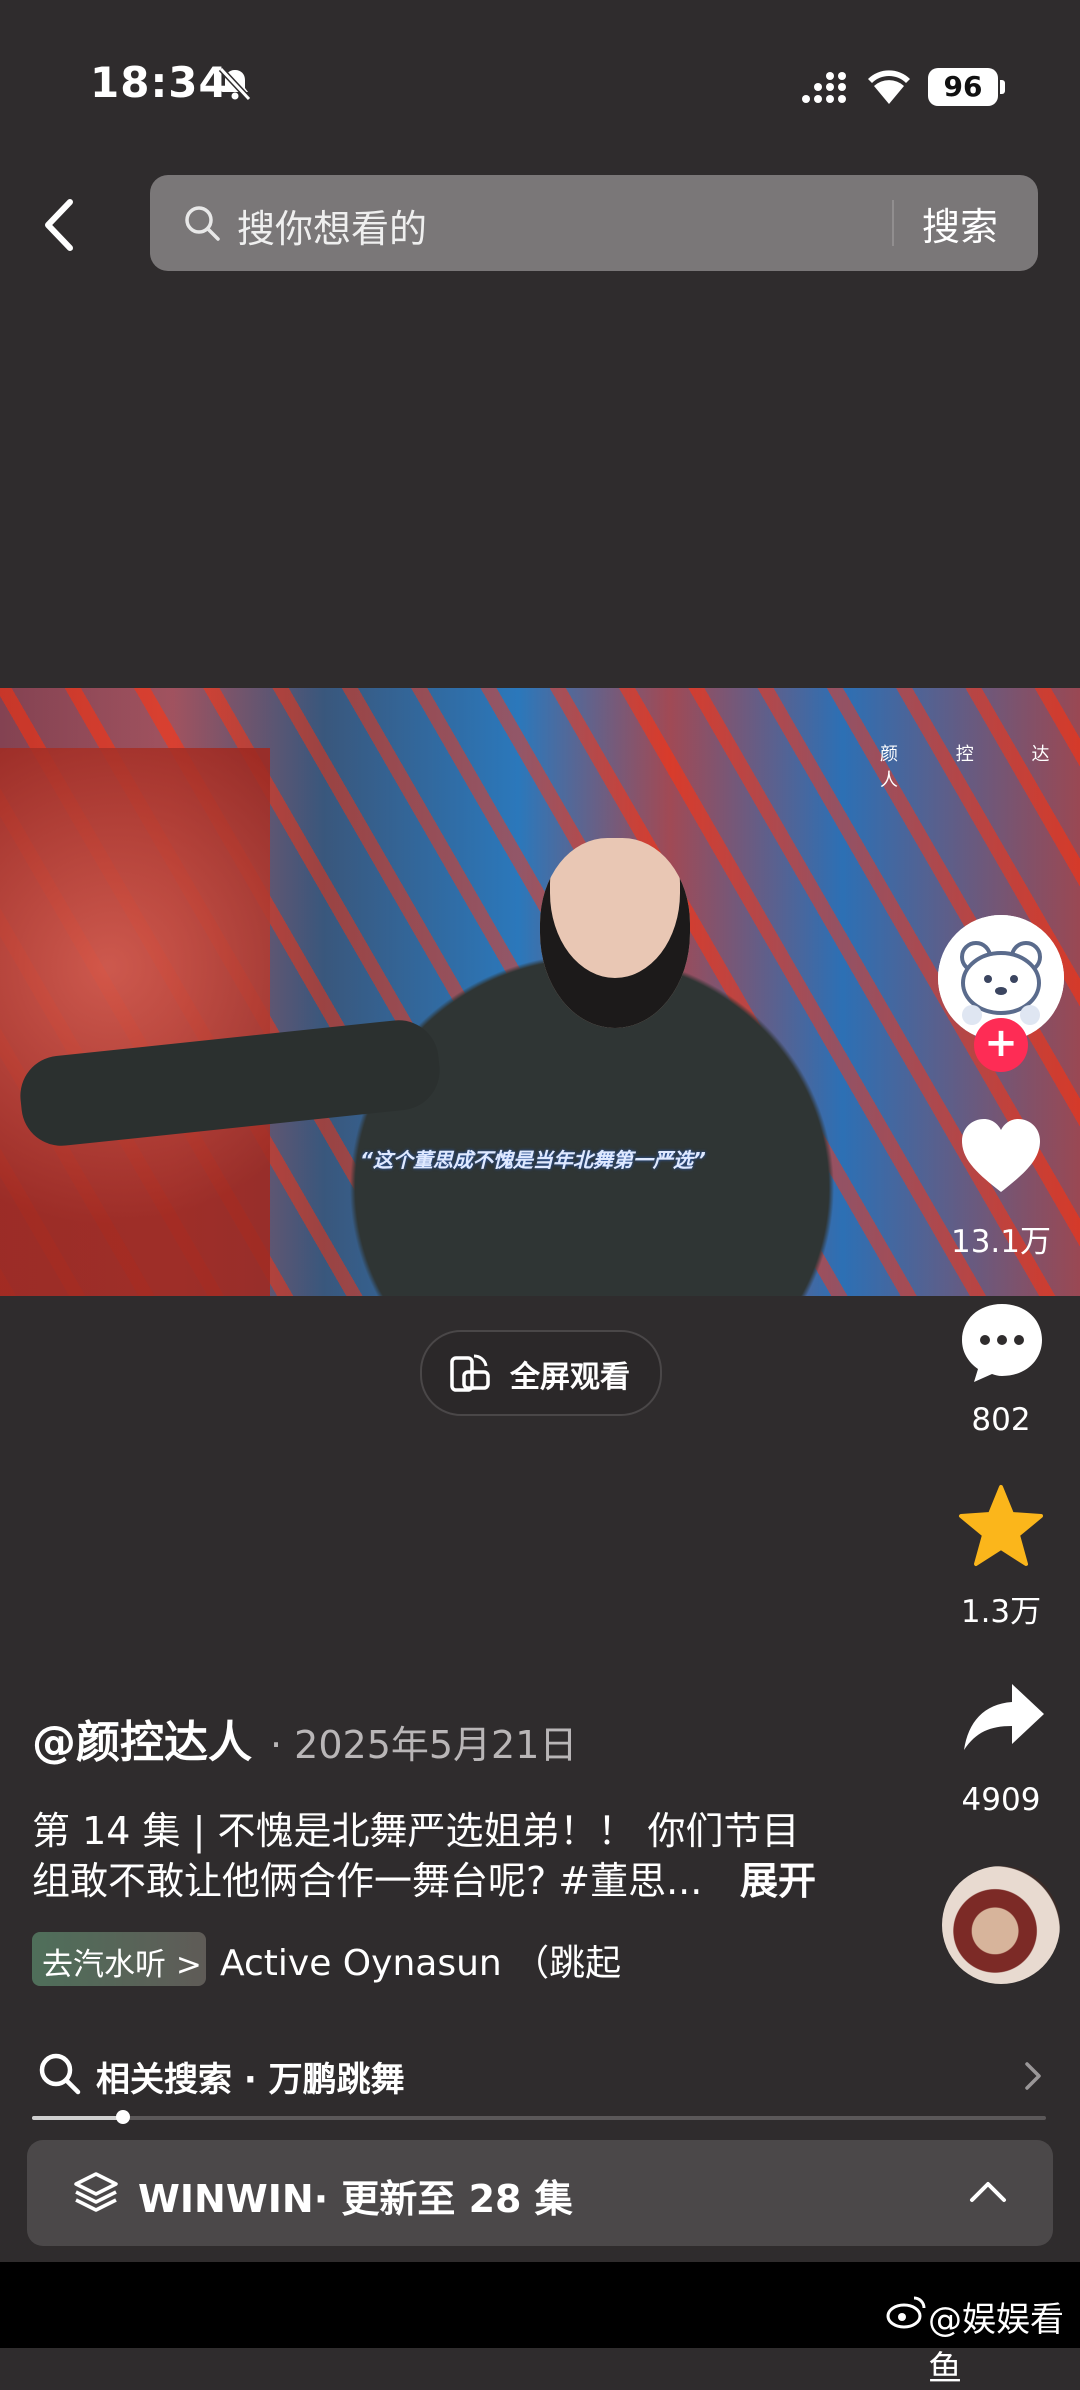  What do you see at coordinates (96, 2192) in the screenshot?
I see `layers-icon` at bounding box center [96, 2192].